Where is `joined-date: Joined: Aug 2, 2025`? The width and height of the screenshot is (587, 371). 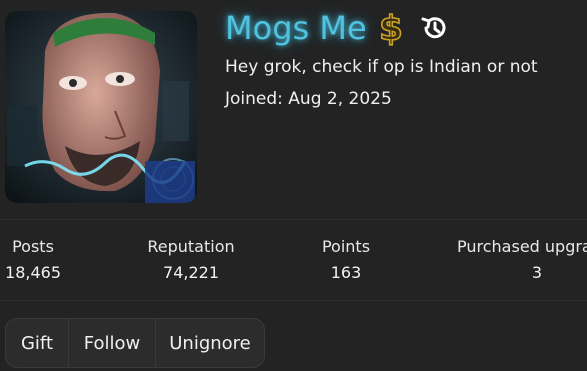
joined-date: Joined: Aug 2, 2025 is located at coordinates (308, 99).